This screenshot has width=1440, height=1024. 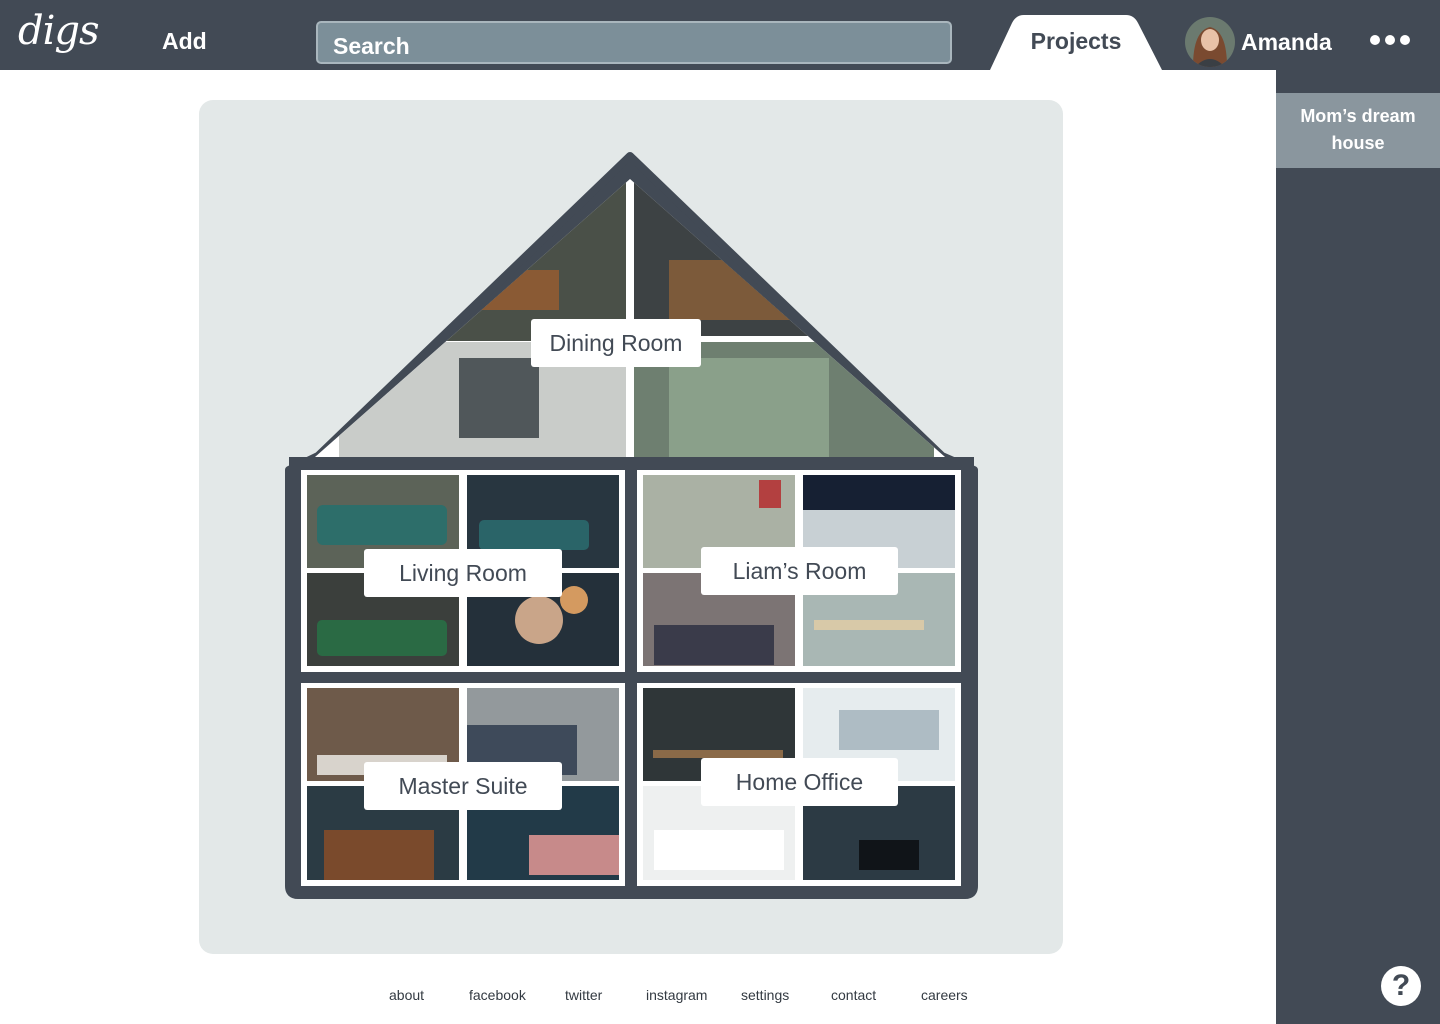 I want to click on room-label-liams-room: Liam’s Room, so click(x=799, y=571).